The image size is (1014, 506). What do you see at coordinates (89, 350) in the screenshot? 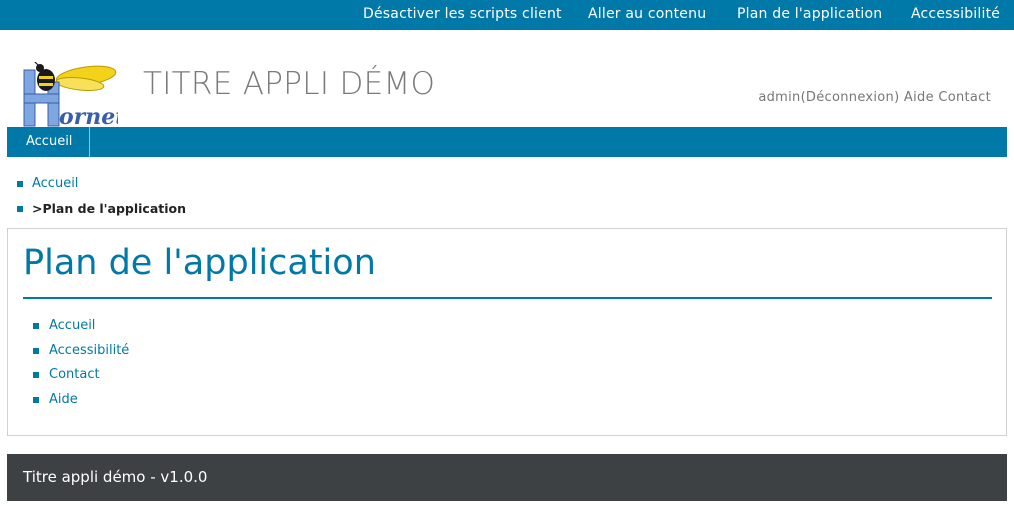
I see `sitemap-link-accessibility: Accessibilité` at bounding box center [89, 350].